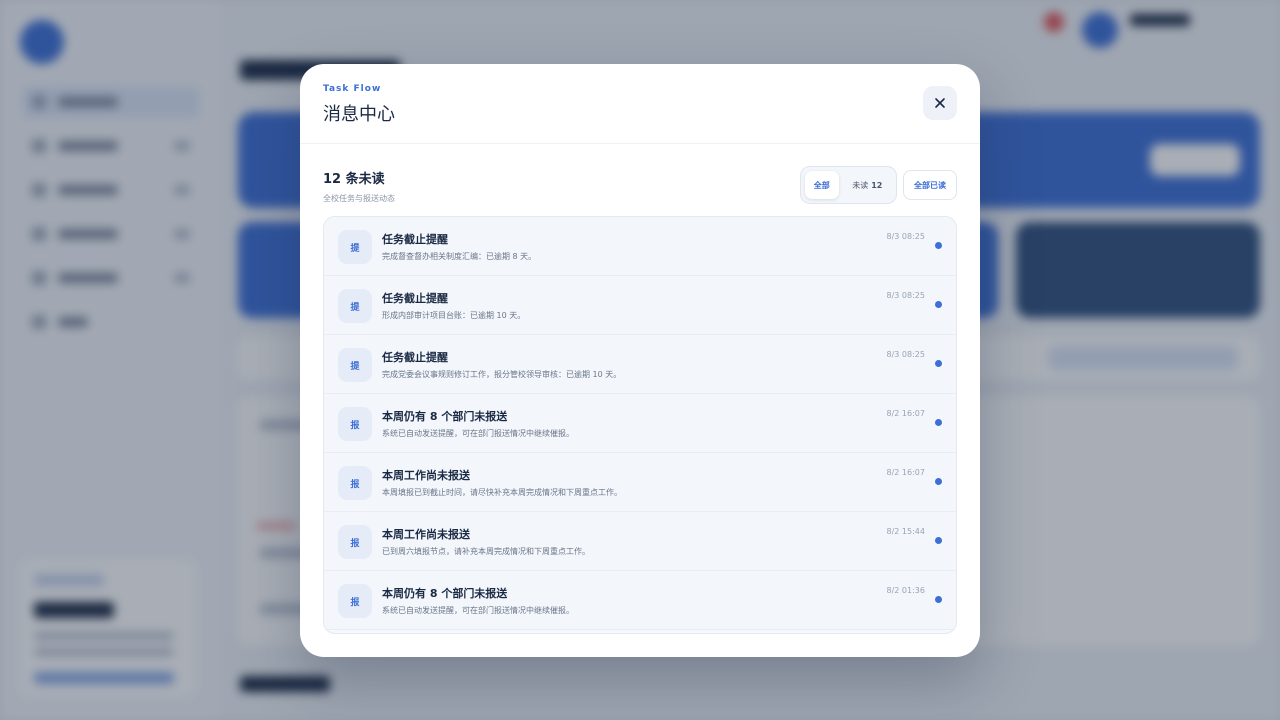  I want to click on close-icon, so click(940, 103).